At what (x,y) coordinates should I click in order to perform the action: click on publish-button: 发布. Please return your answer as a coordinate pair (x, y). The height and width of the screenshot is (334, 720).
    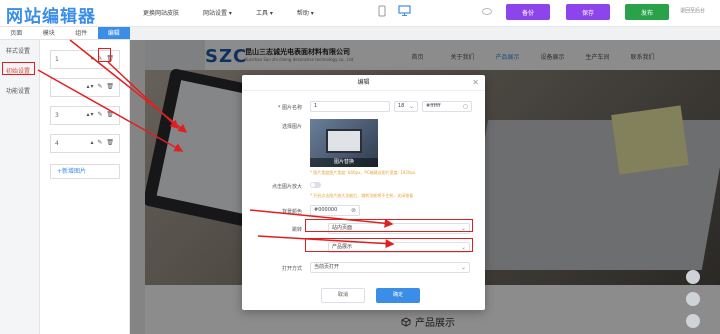
    Looking at the image, I should click on (647, 12).